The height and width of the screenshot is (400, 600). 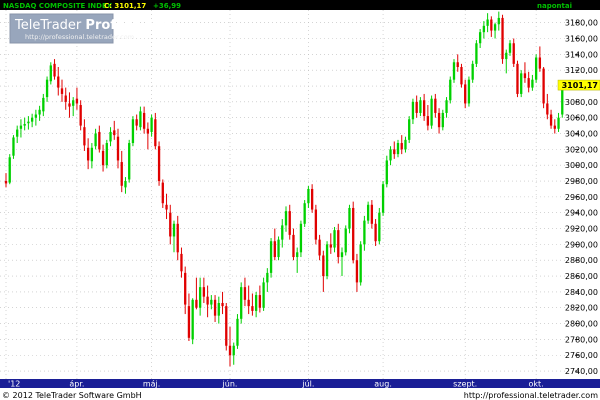 I want to click on footer-copyright: © 2012 TeleTrader Software GmbH, so click(x=72, y=395).